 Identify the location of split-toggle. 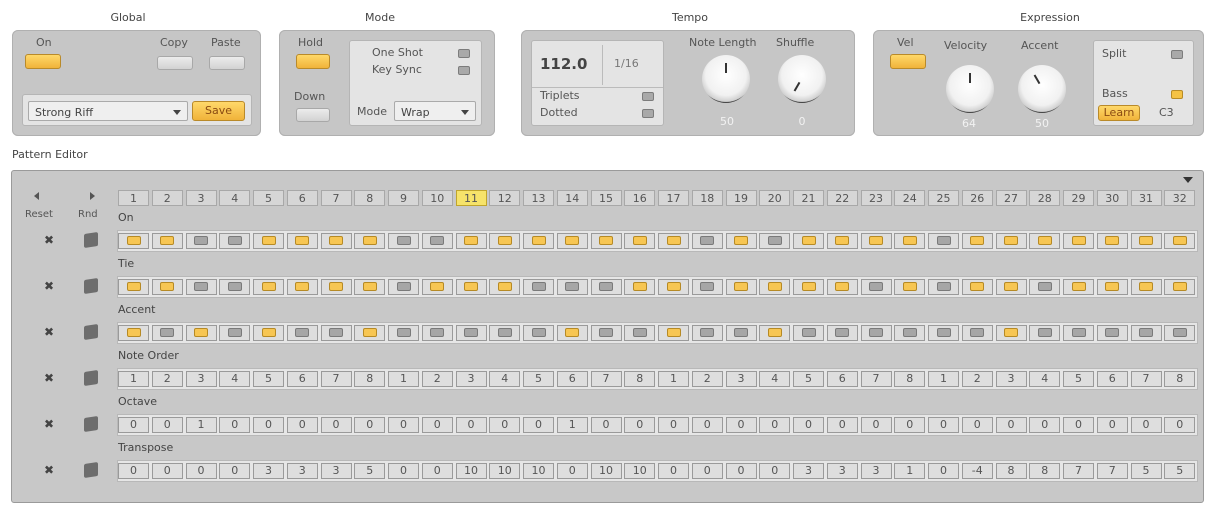
(1177, 54).